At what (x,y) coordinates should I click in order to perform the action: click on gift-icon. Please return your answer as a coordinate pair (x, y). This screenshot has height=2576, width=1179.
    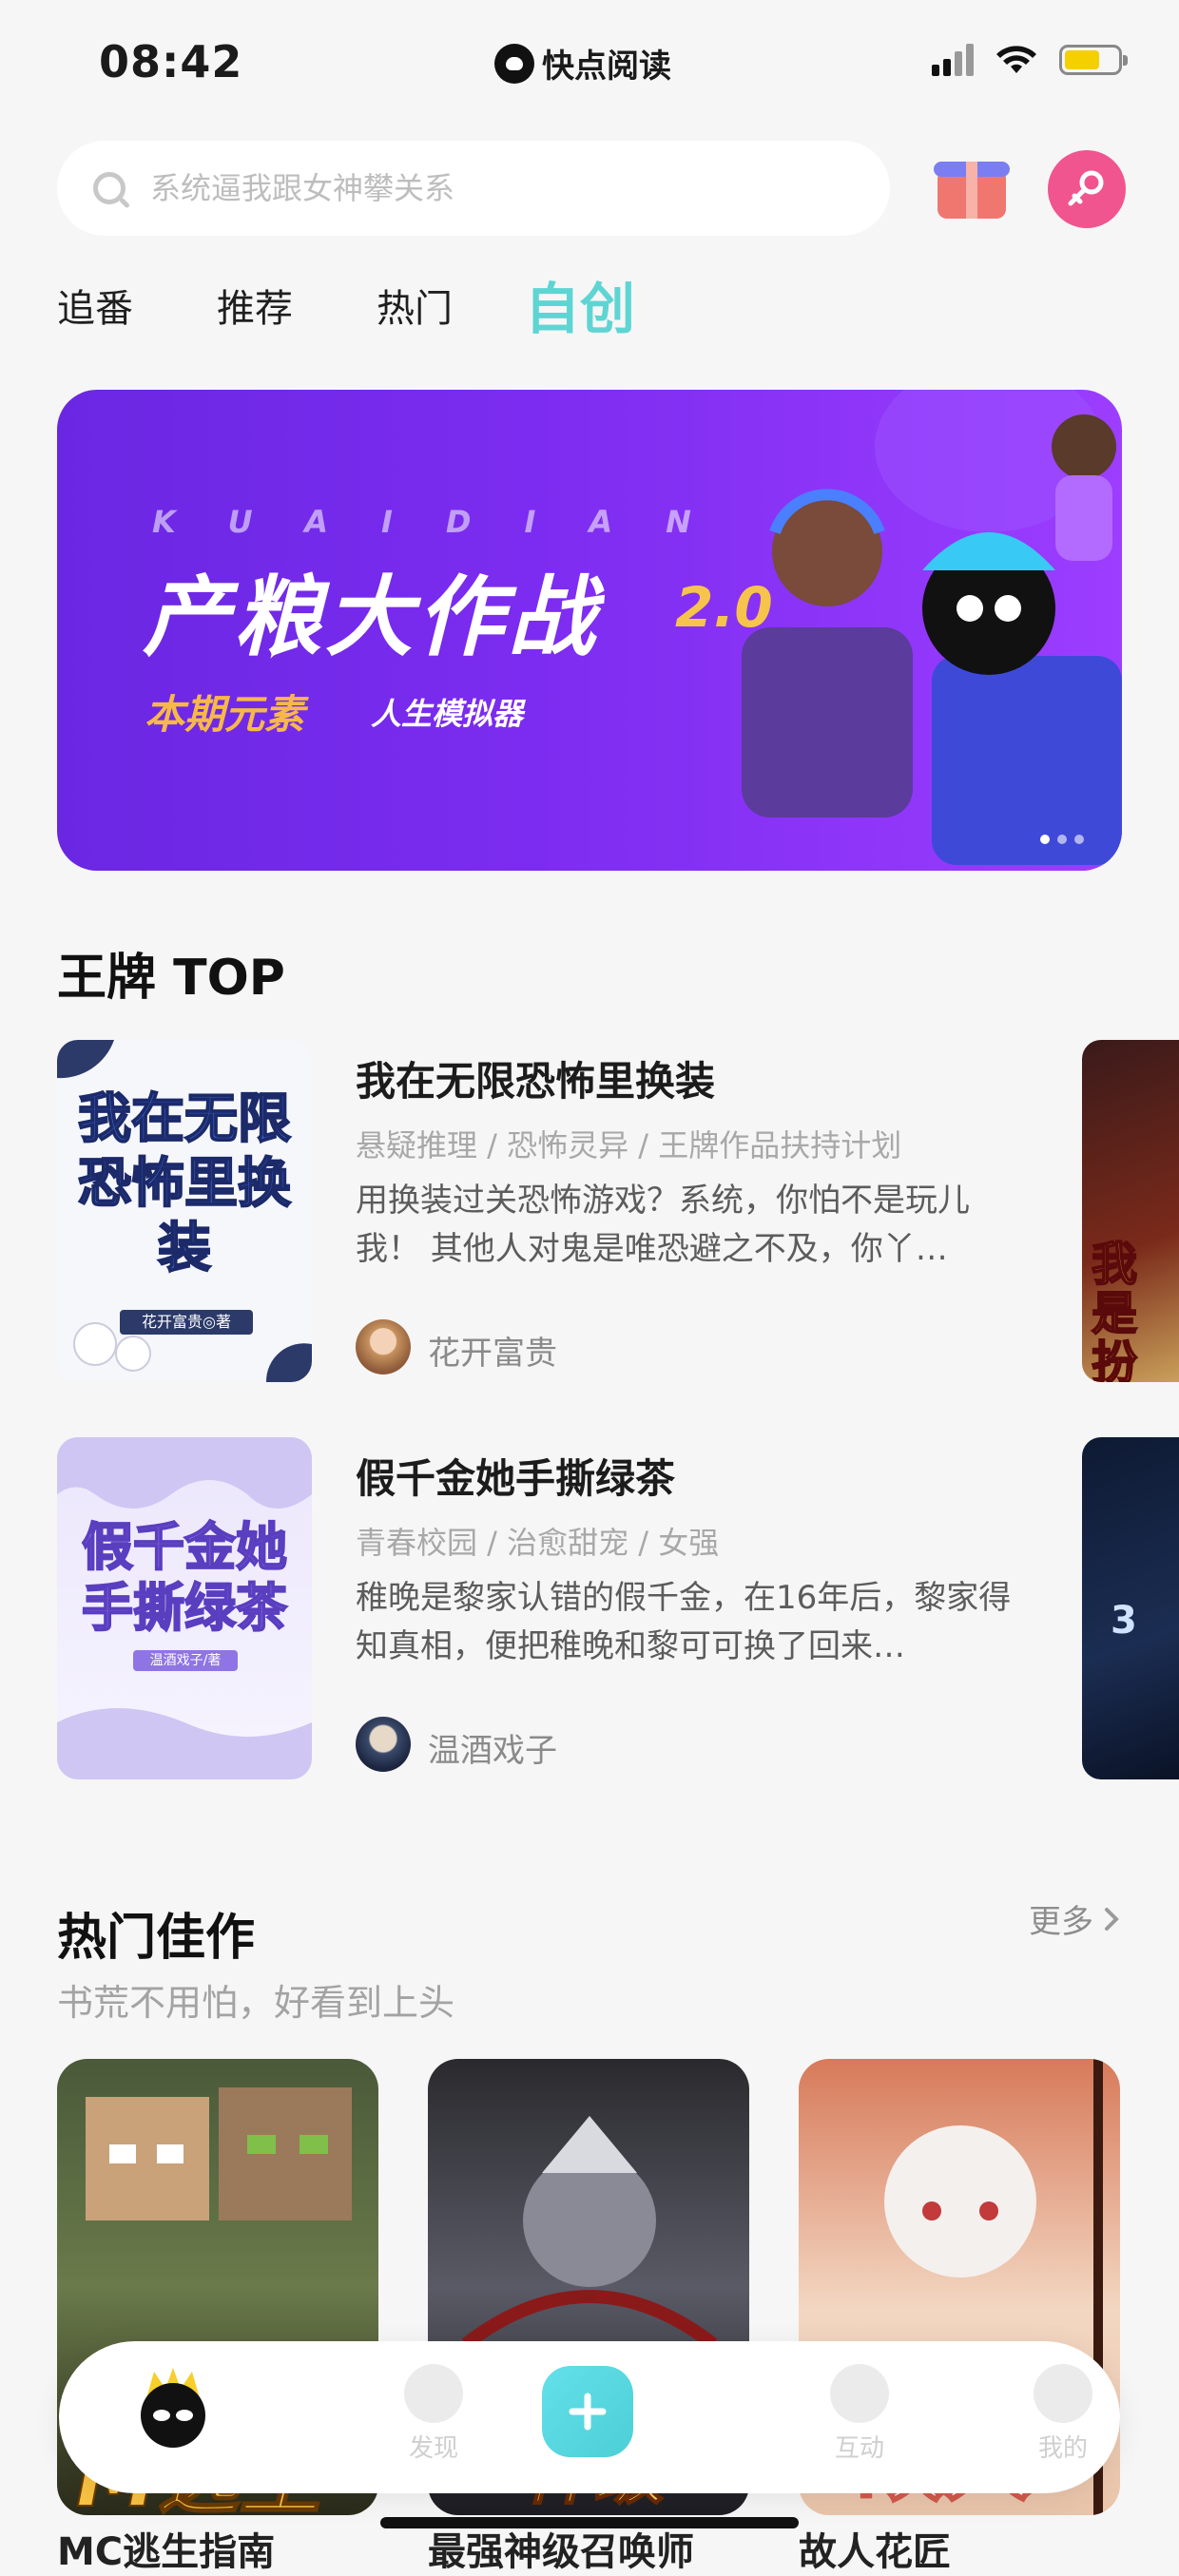
    Looking at the image, I should click on (972, 187).